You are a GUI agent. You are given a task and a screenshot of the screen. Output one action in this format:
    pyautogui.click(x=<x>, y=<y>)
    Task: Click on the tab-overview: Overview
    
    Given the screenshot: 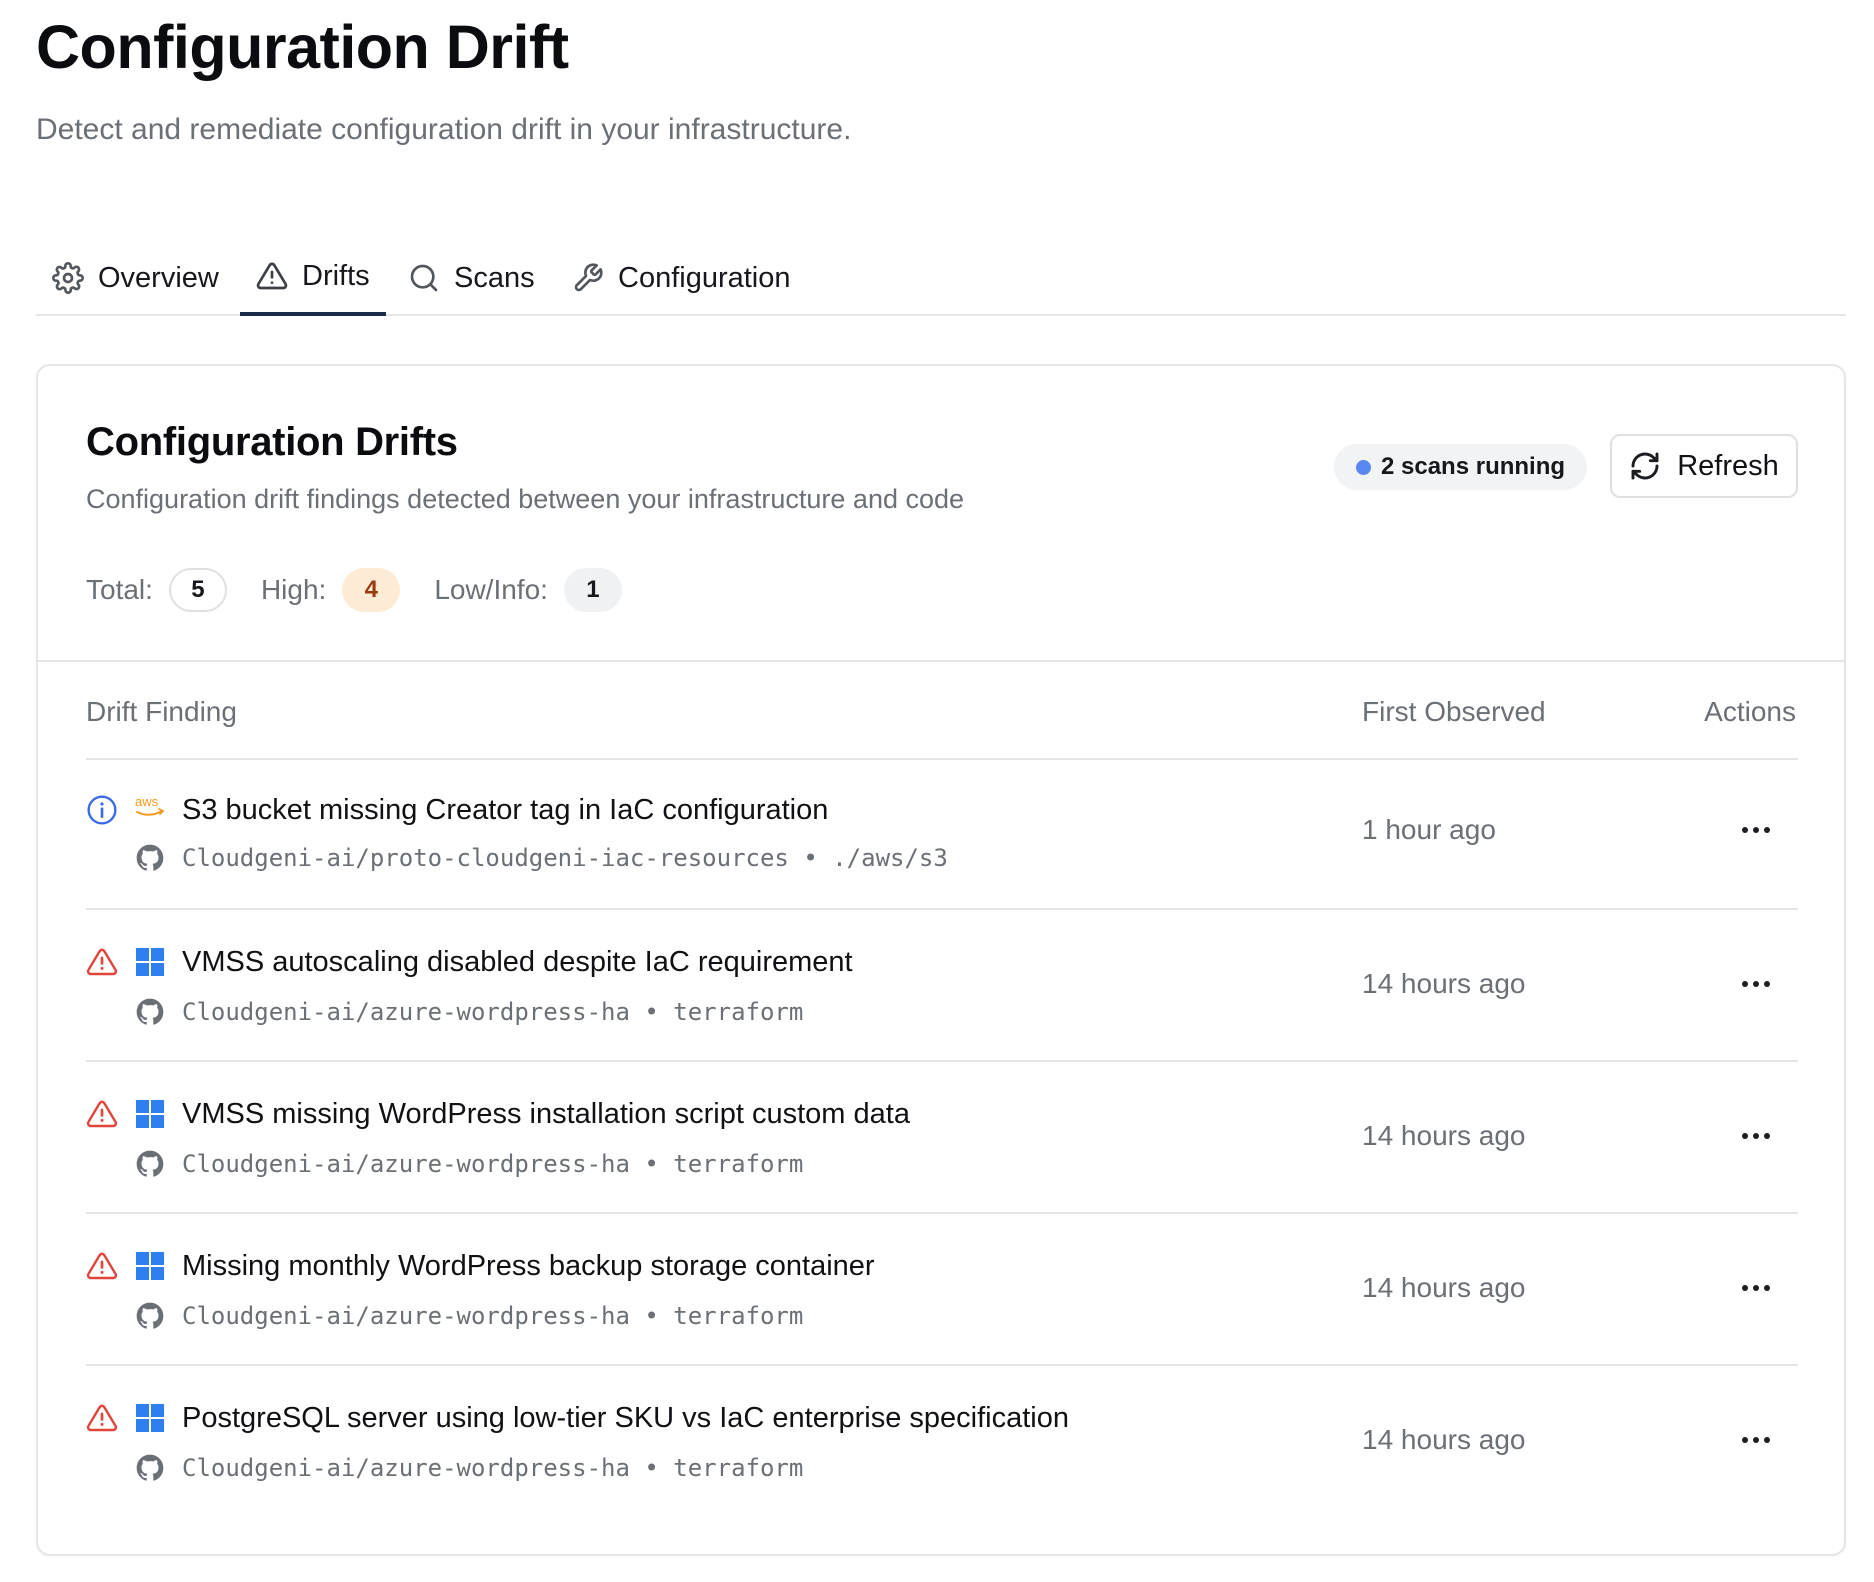 What is the action you would take?
    pyautogui.click(x=135, y=278)
    